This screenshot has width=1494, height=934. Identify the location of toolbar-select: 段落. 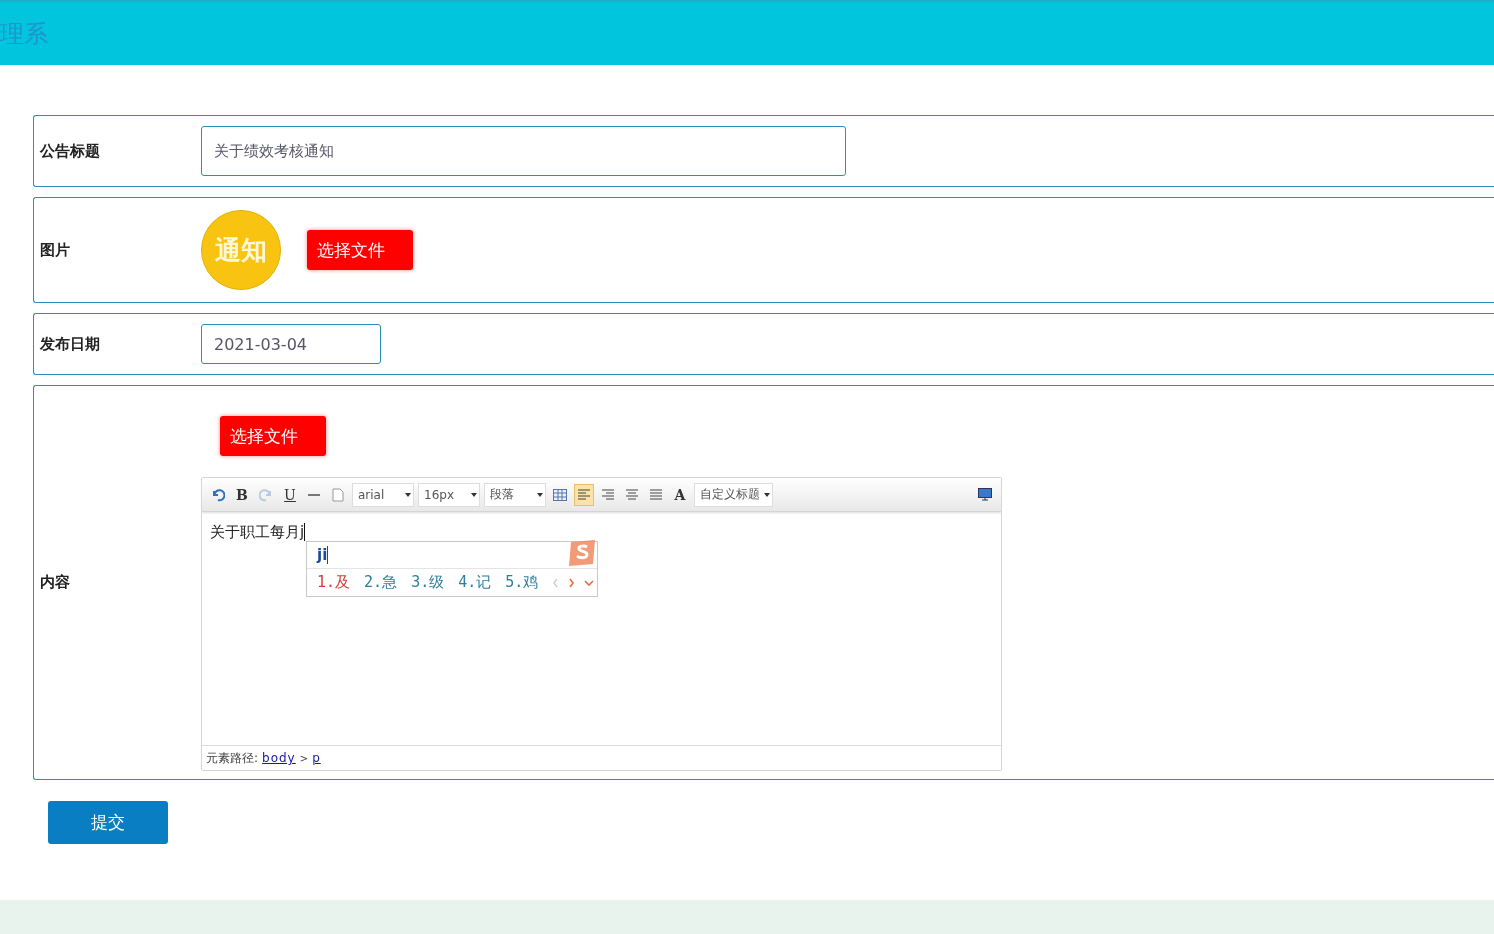
(515, 494).